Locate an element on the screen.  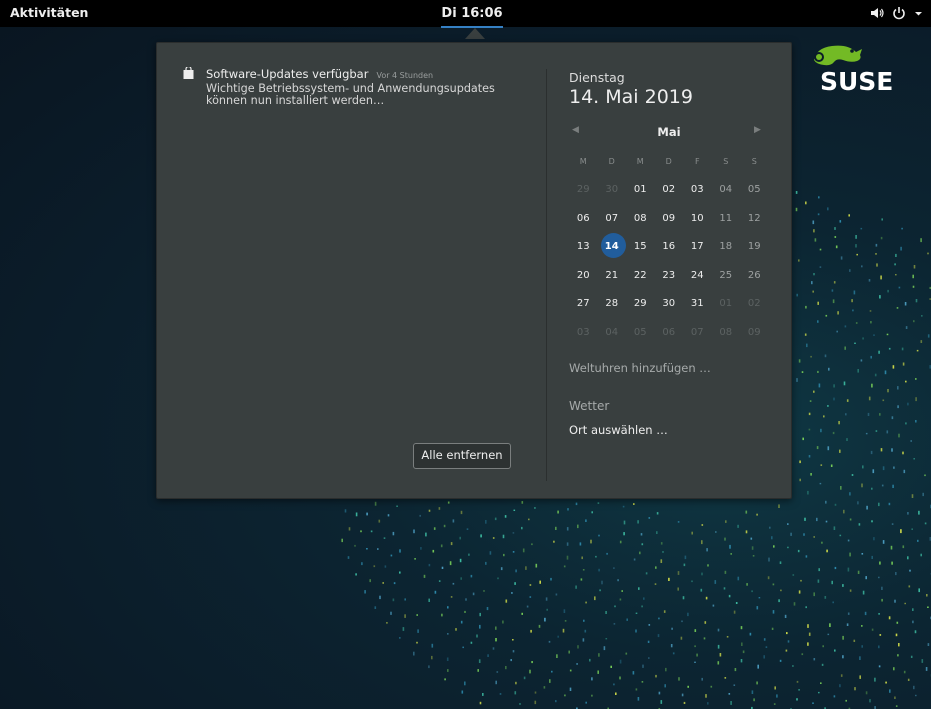
calendar-day: 25 is located at coordinates (726, 276).